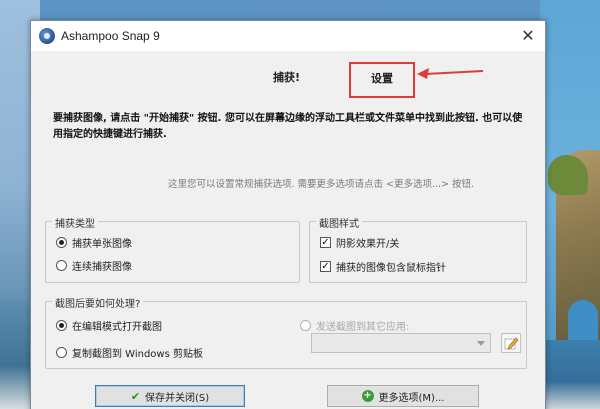 The height and width of the screenshot is (409, 600). Describe the element at coordinates (583, 320) in the screenshot. I see `desktop-rock-arch` at that location.